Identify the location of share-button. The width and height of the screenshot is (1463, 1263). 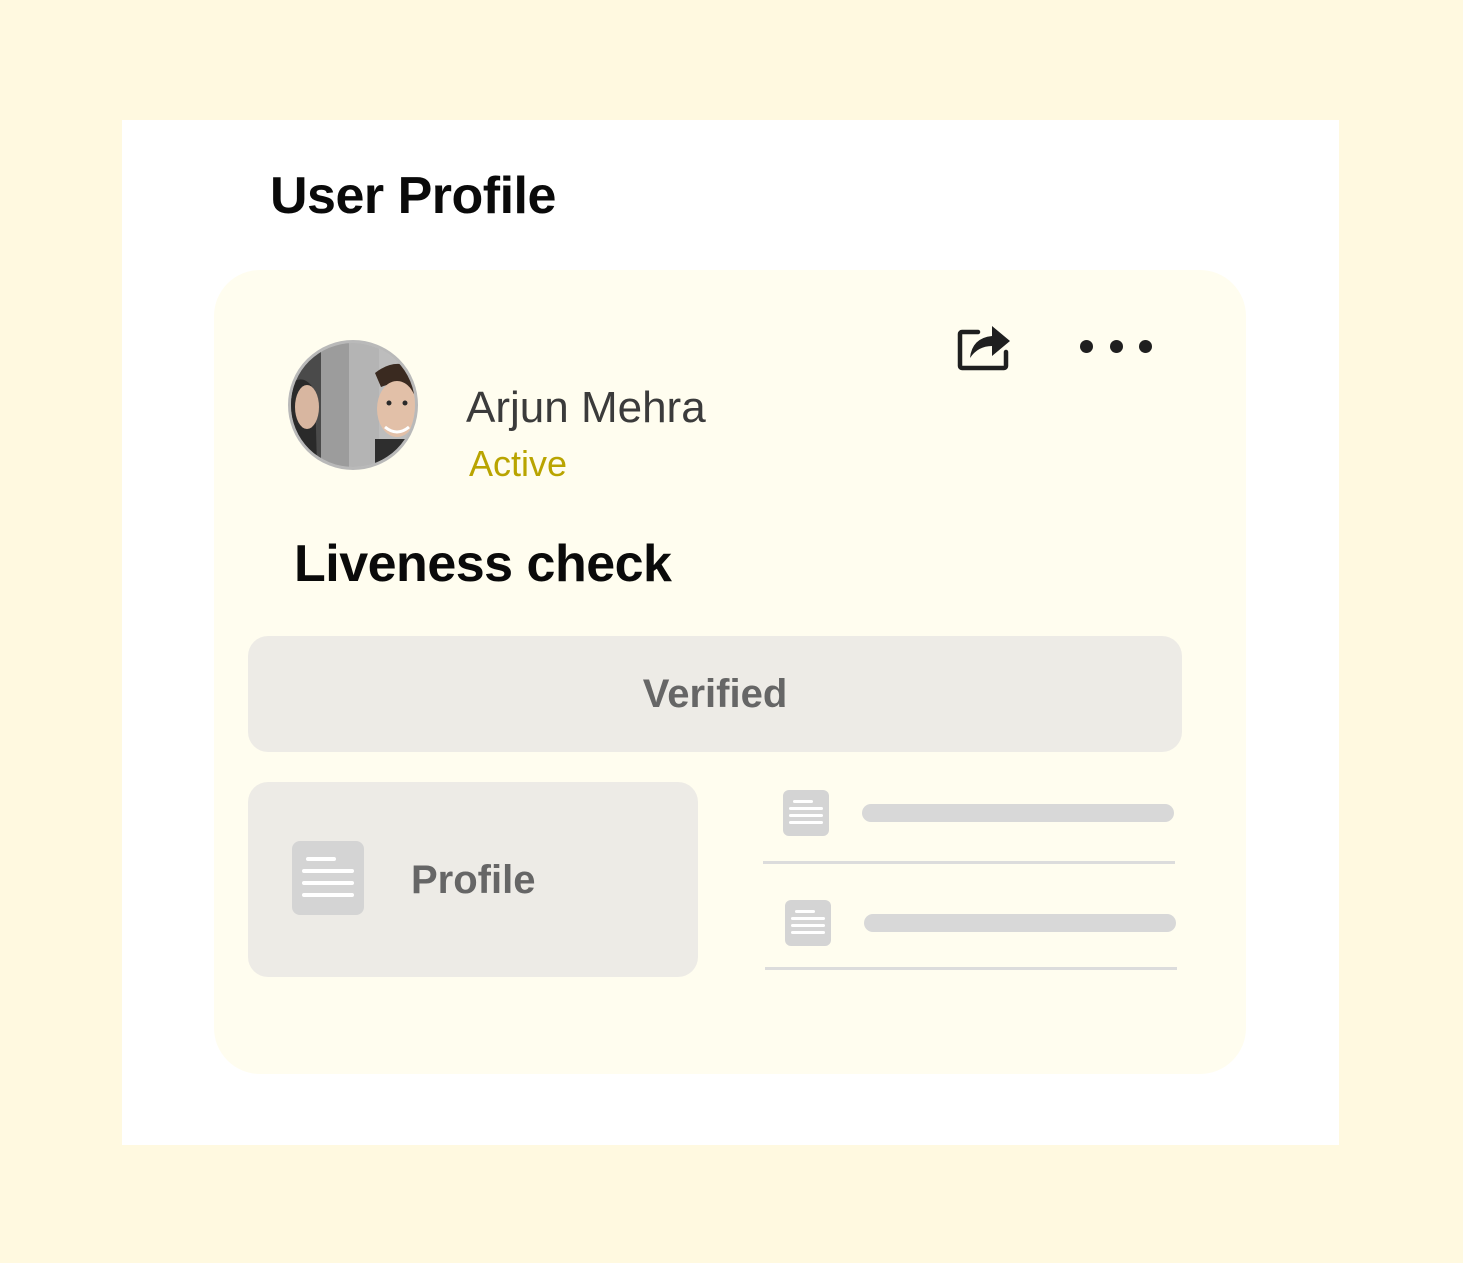
(985, 343).